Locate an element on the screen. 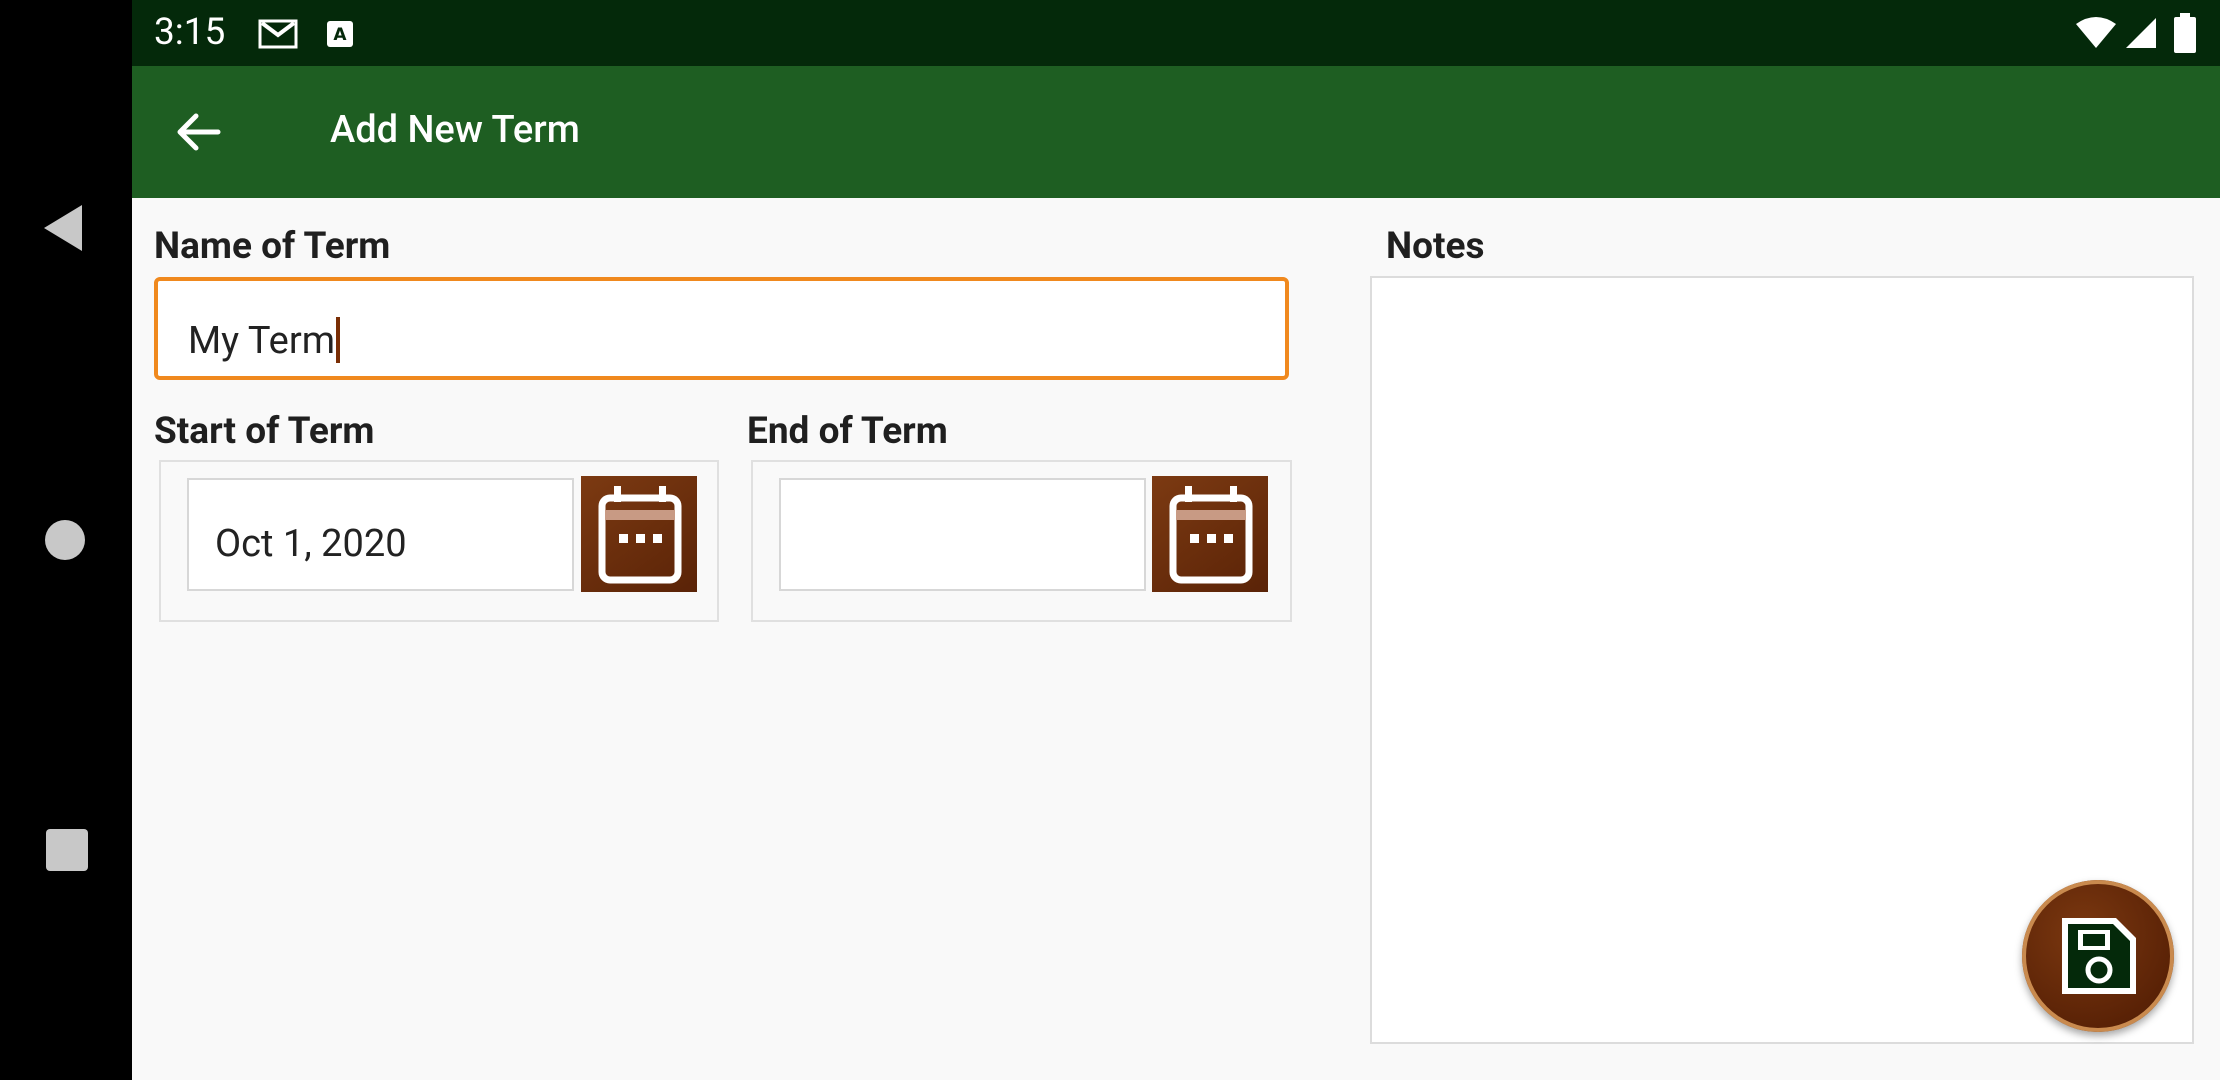 This screenshot has width=2220, height=1080. save-icon is located at coordinates (2099, 956).